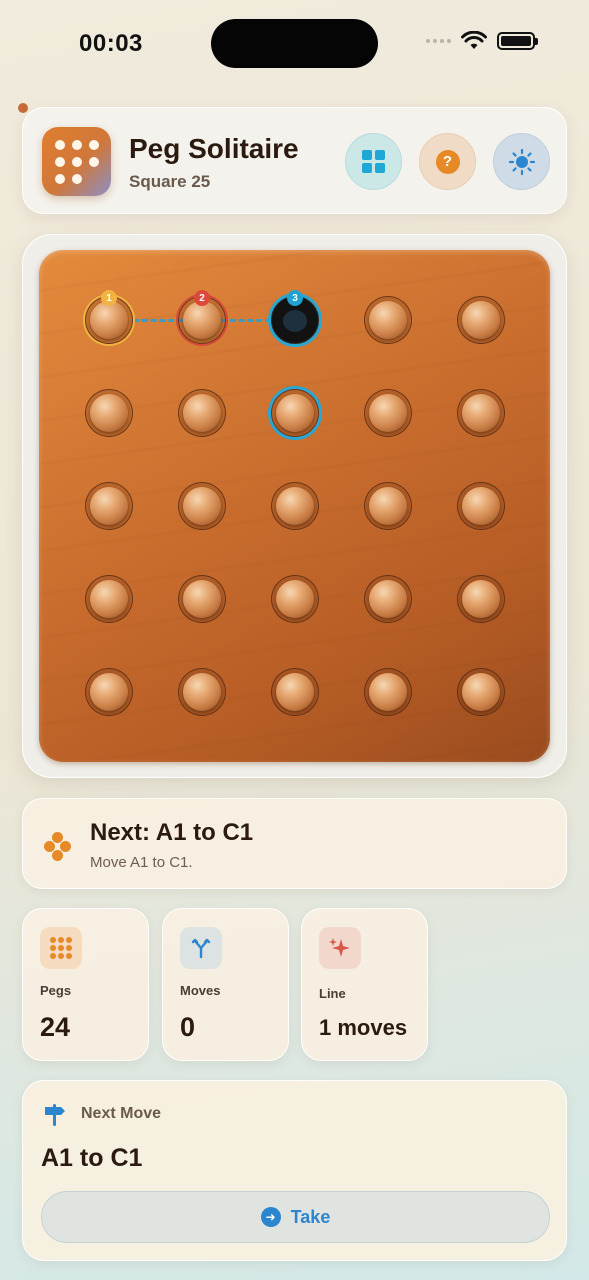  Describe the element at coordinates (201, 948) in the screenshot. I see `fork-icon` at that location.